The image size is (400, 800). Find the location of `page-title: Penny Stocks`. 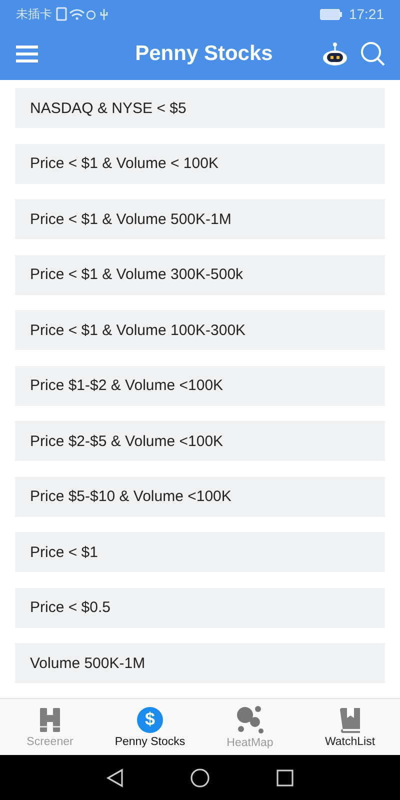

page-title: Penny Stocks is located at coordinates (204, 54).